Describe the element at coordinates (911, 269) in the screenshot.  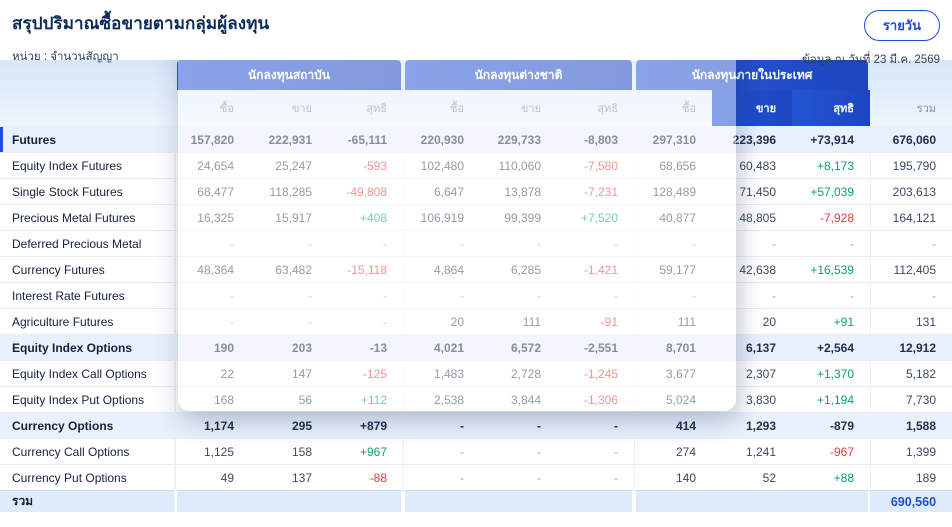
I see `row-total: 112,405` at that location.